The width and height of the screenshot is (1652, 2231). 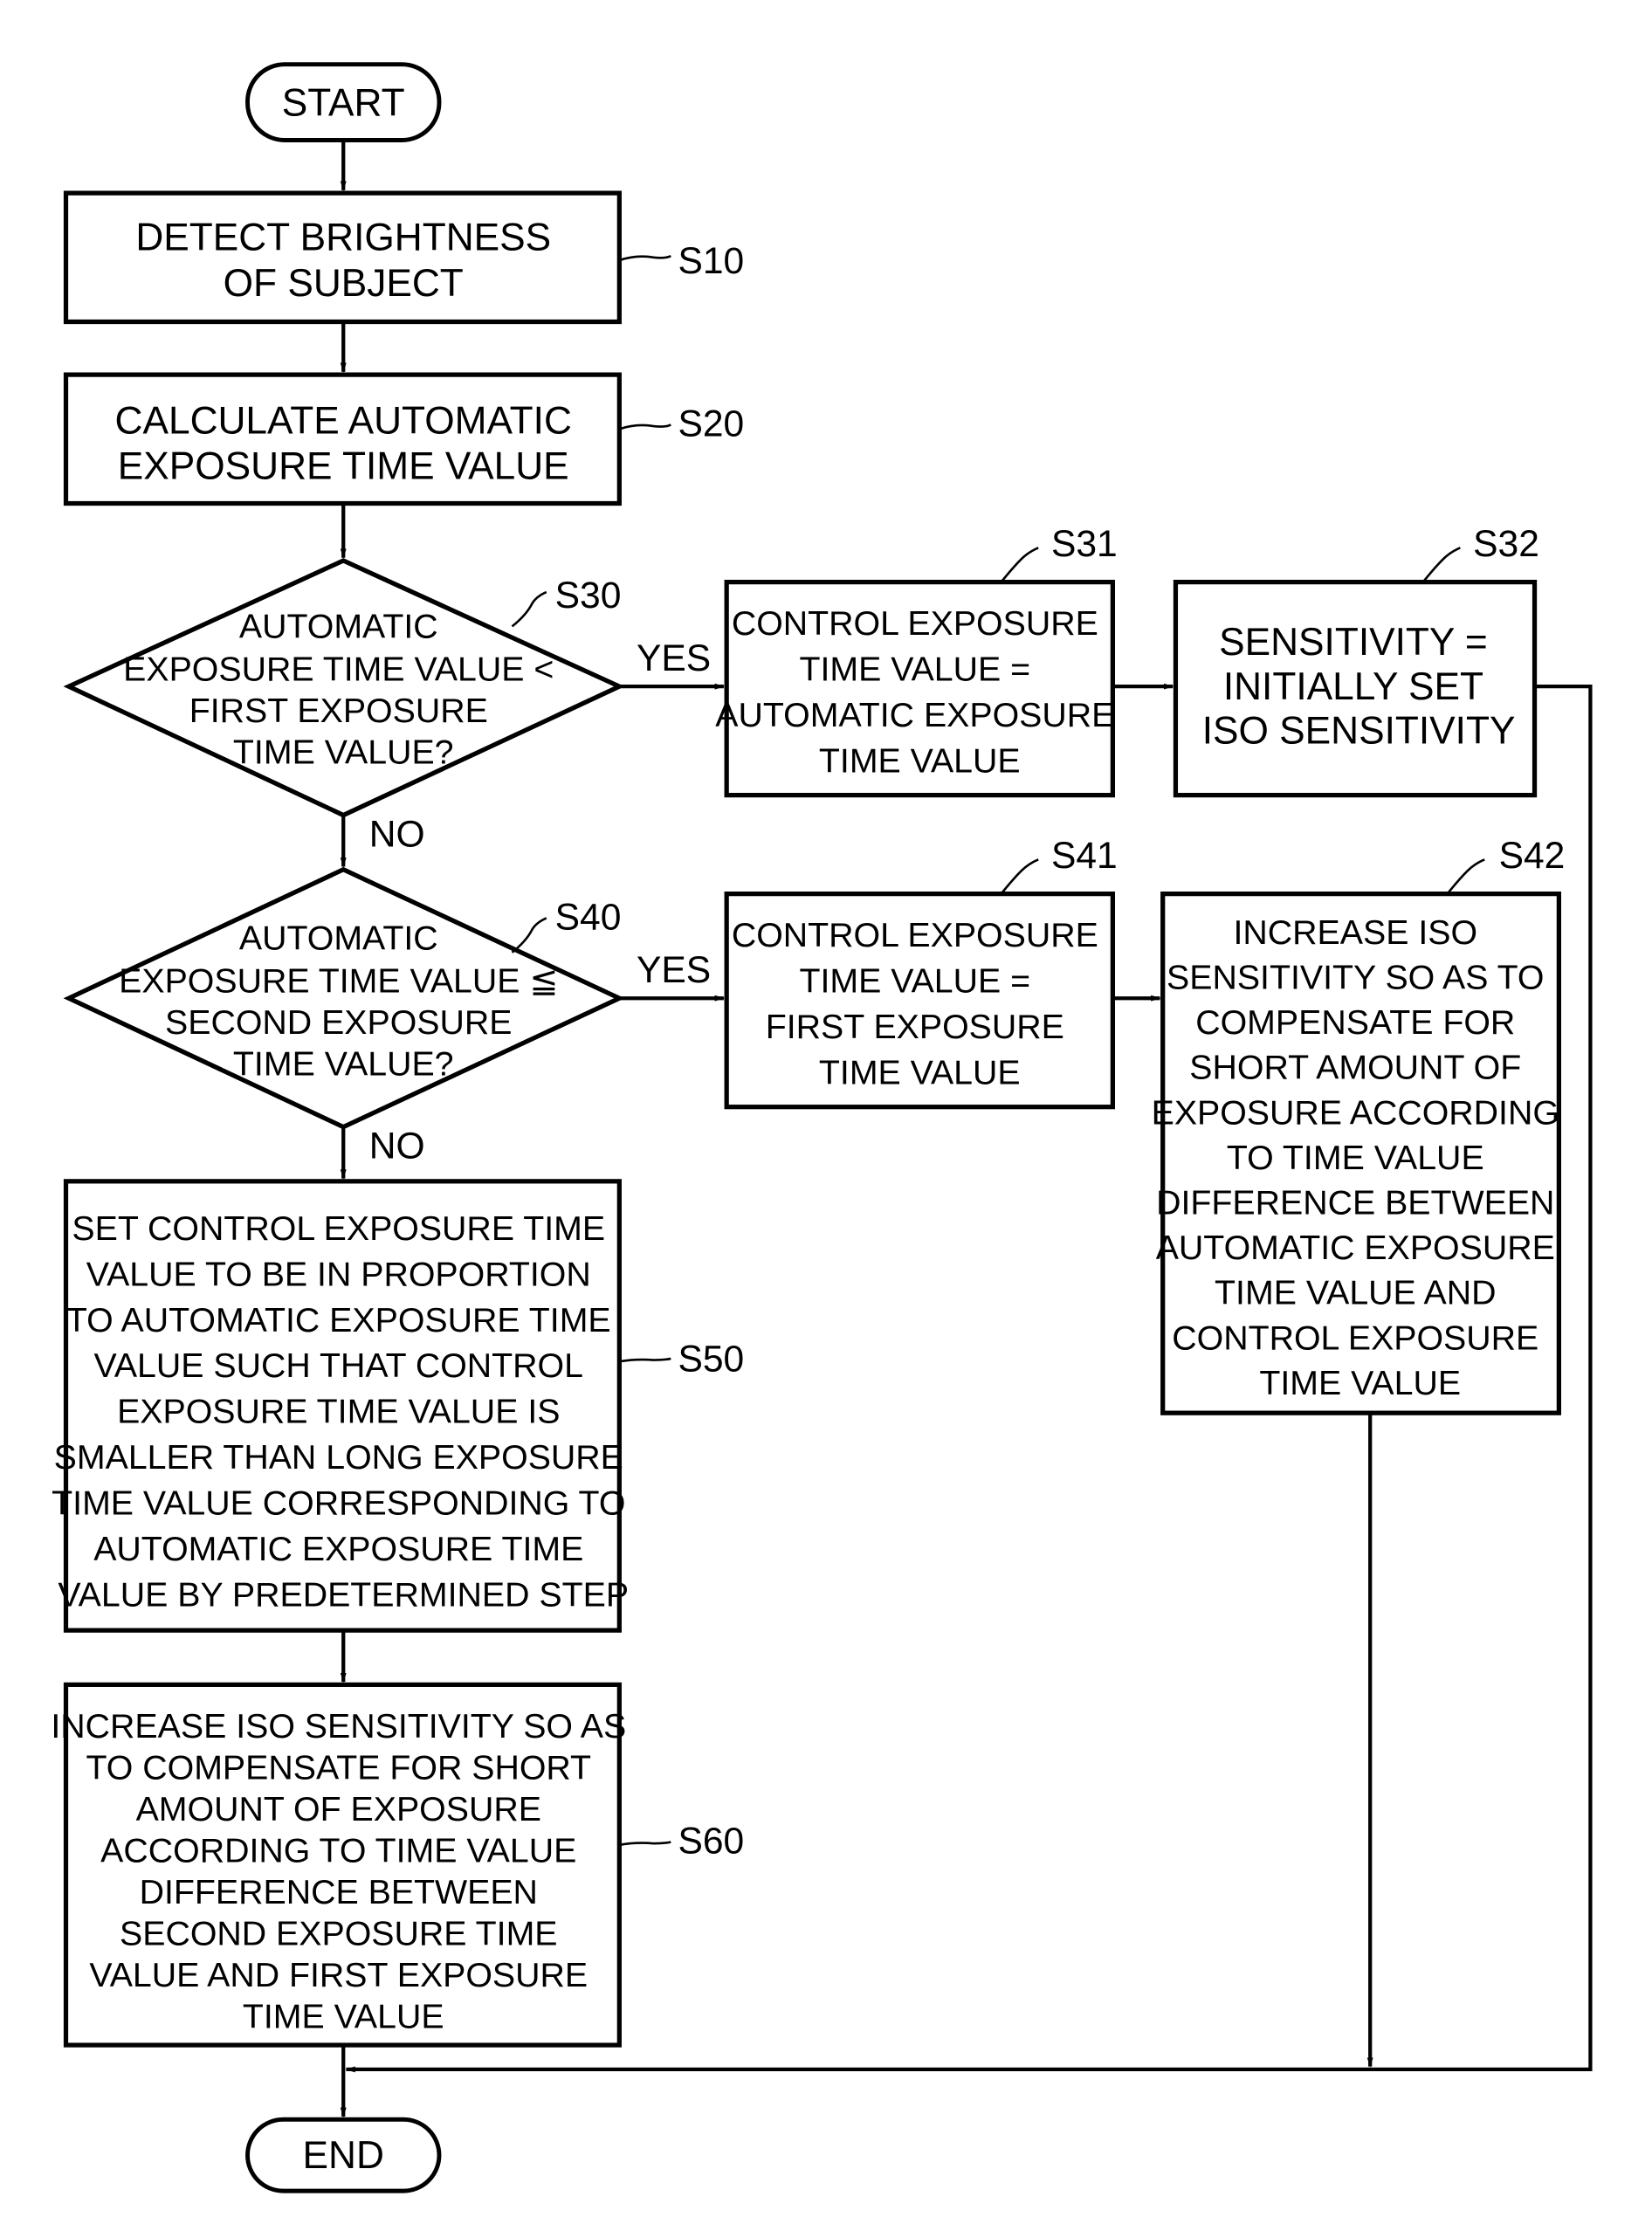 I want to click on s60-label: S60, so click(x=711, y=1842).